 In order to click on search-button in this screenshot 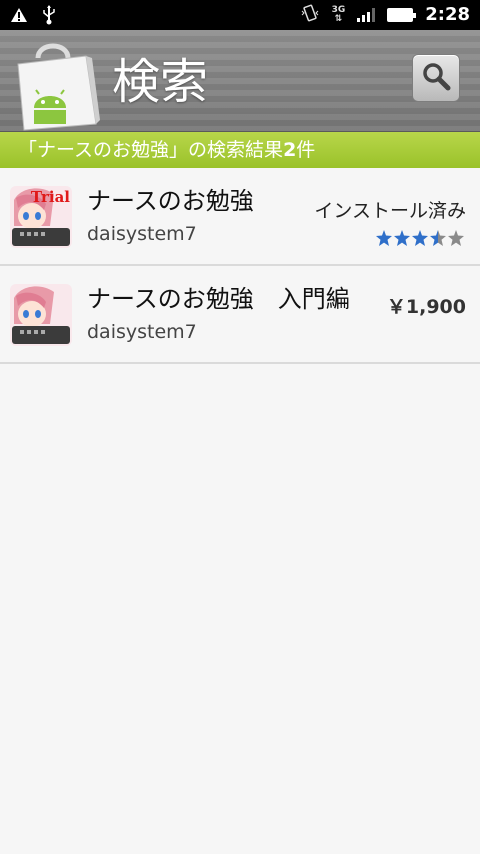, I will do `click(436, 78)`.